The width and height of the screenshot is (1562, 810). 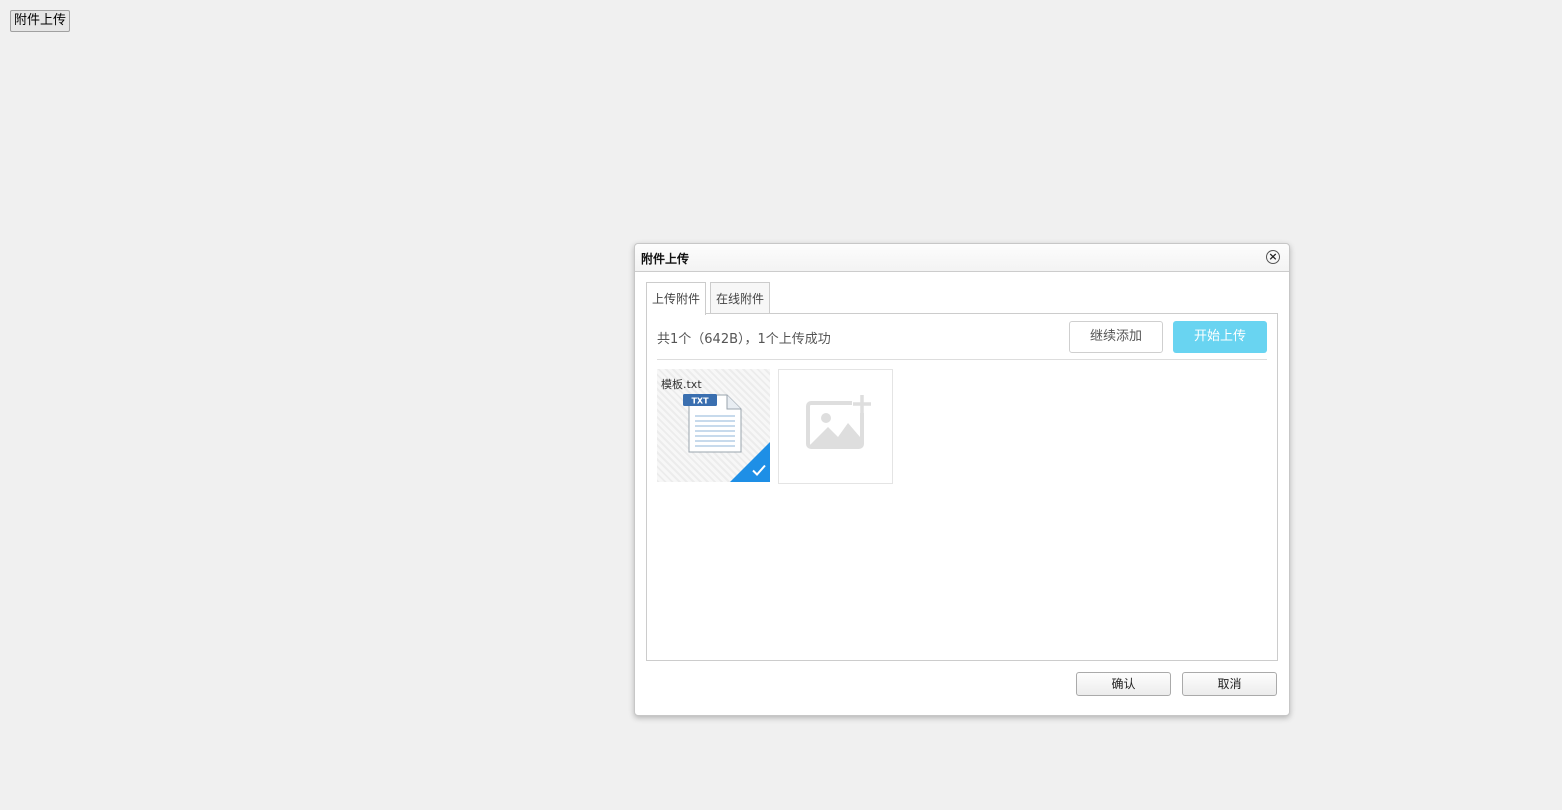 I want to click on add-file-tile, so click(x=835, y=426).